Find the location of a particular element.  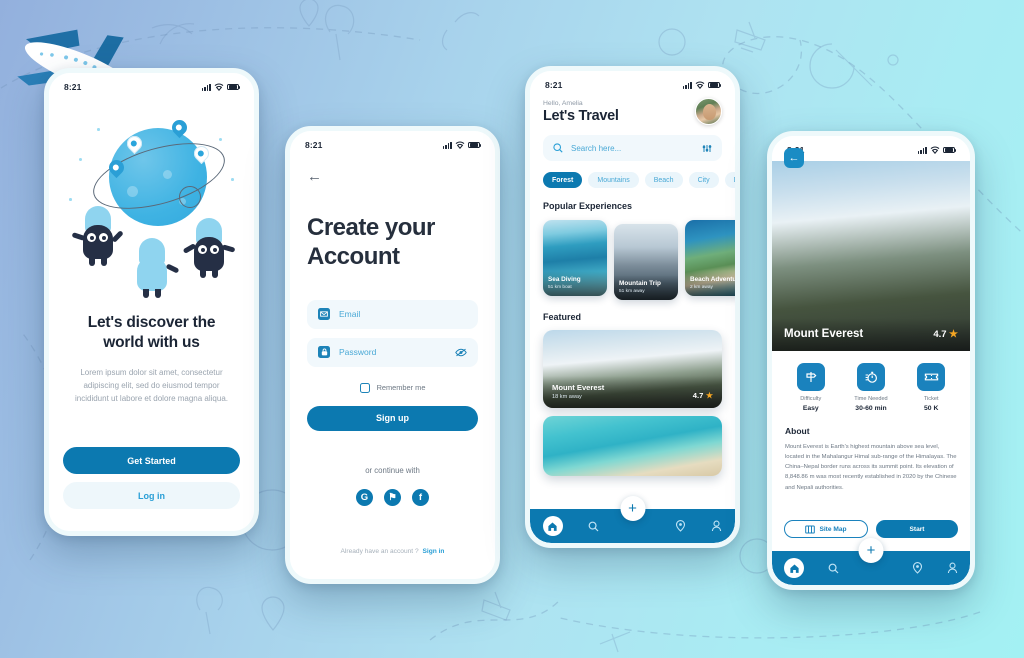

remember-me-label: Remember me is located at coordinates (401, 388).